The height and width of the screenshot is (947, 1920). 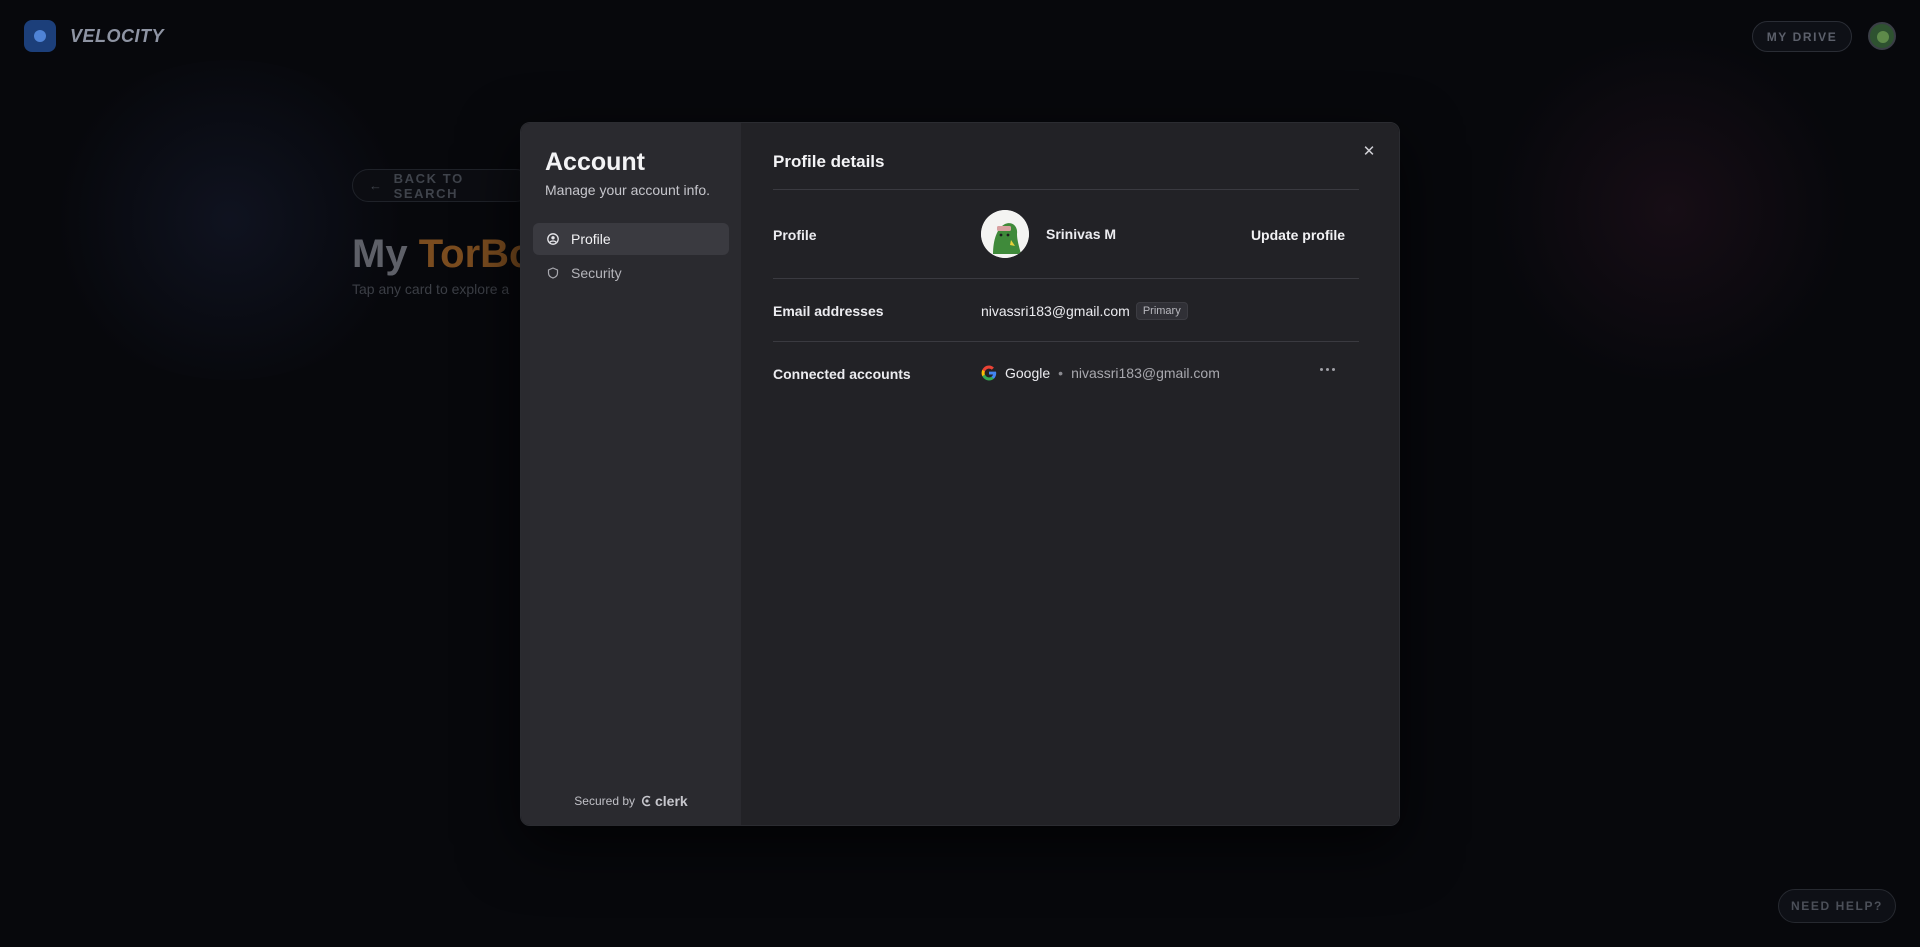 I want to click on clerk-name: clerk, so click(x=671, y=801).